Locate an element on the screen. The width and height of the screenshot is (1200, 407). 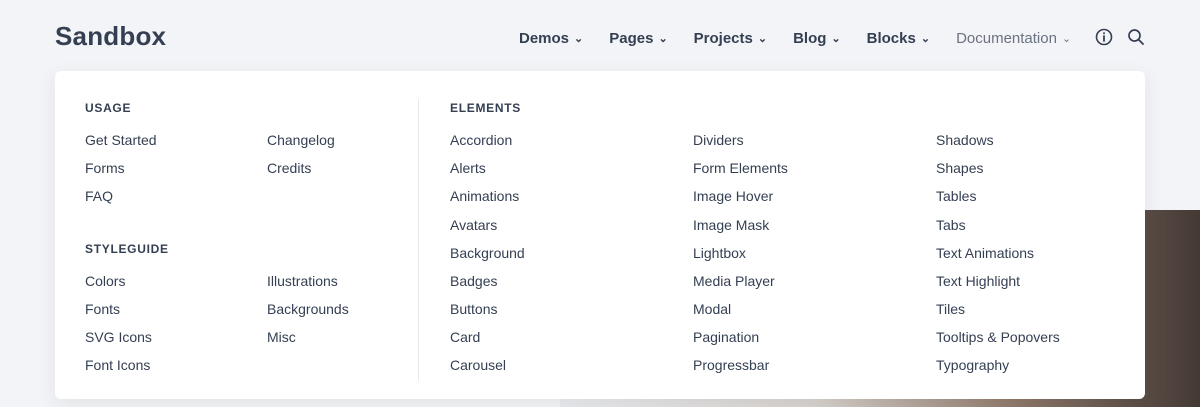
styleguide-heading: Styleguide is located at coordinates (127, 249).